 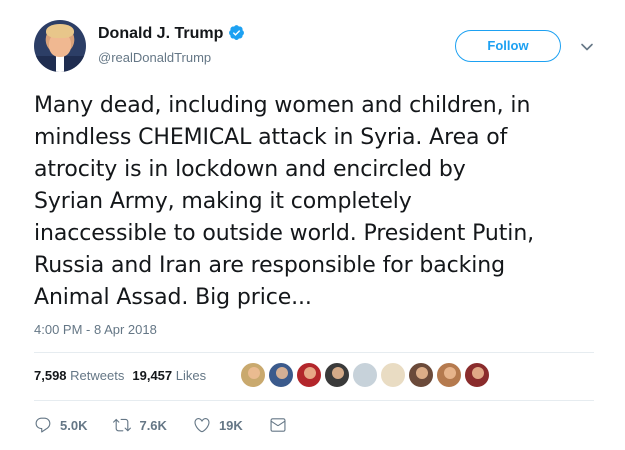 I want to click on reply-button: 5.0K, so click(x=60, y=425).